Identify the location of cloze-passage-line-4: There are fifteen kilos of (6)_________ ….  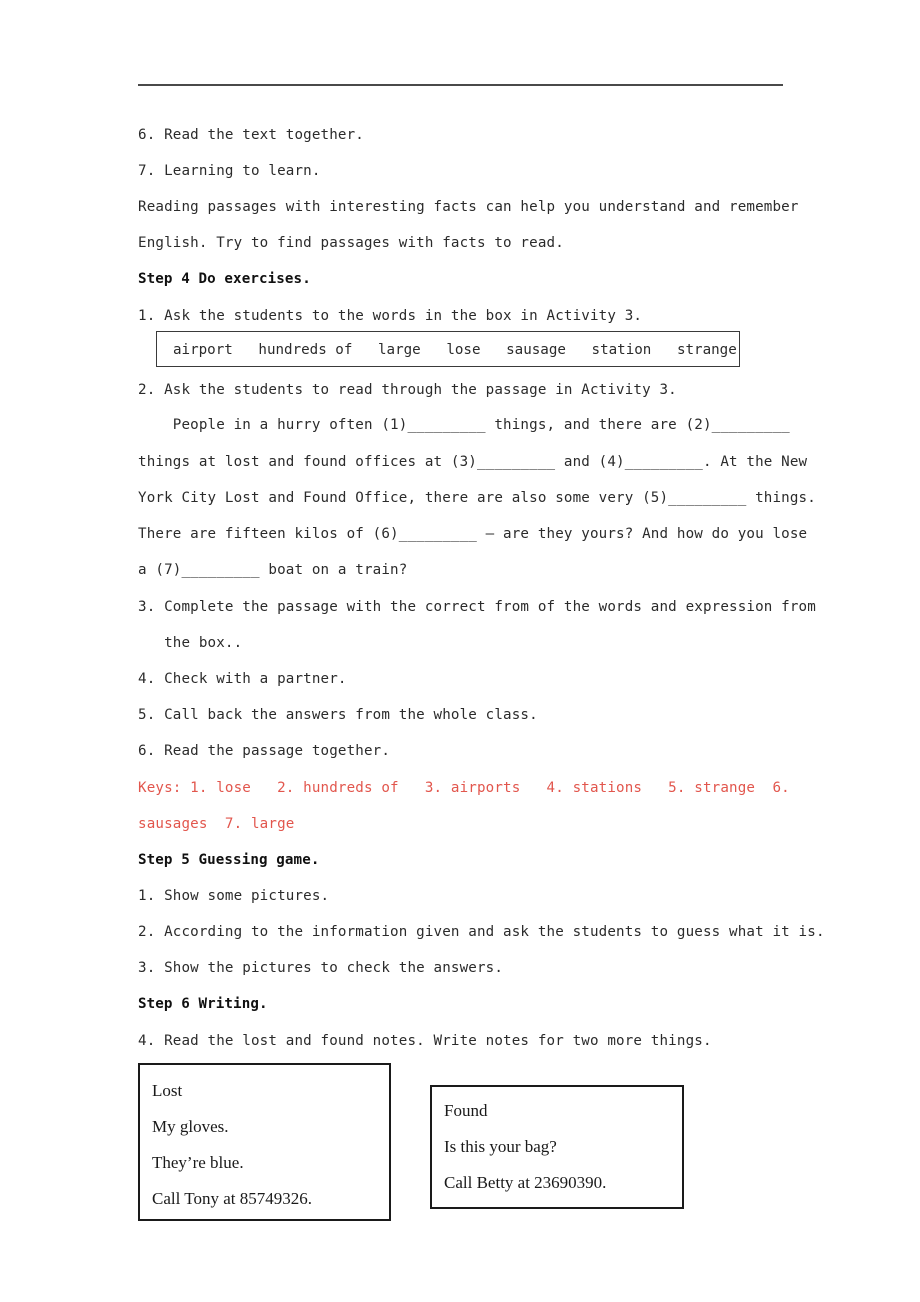
(473, 534).